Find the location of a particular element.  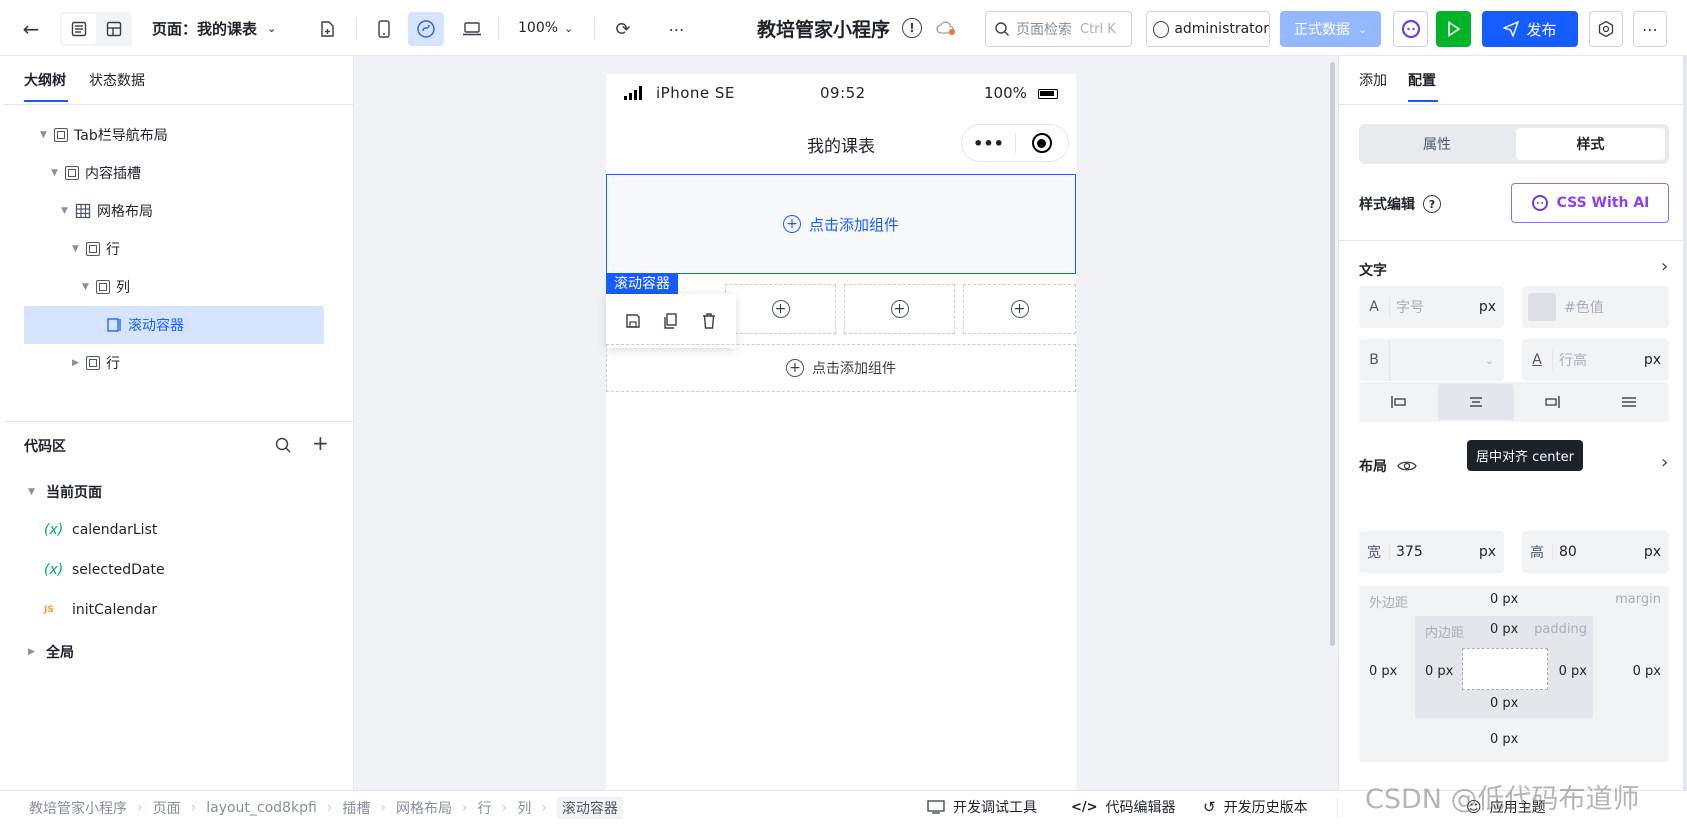

code-editor-label: 代码编辑器 is located at coordinates (1140, 808).